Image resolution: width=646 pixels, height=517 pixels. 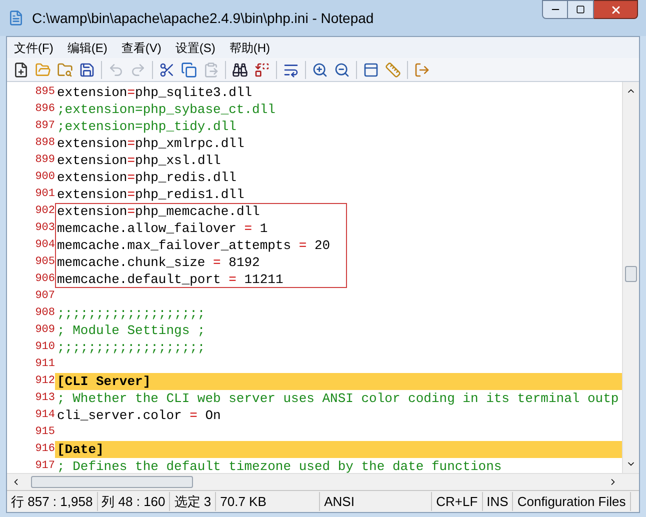 What do you see at coordinates (44, 245) in the screenshot?
I see `line-number: 904` at bounding box center [44, 245].